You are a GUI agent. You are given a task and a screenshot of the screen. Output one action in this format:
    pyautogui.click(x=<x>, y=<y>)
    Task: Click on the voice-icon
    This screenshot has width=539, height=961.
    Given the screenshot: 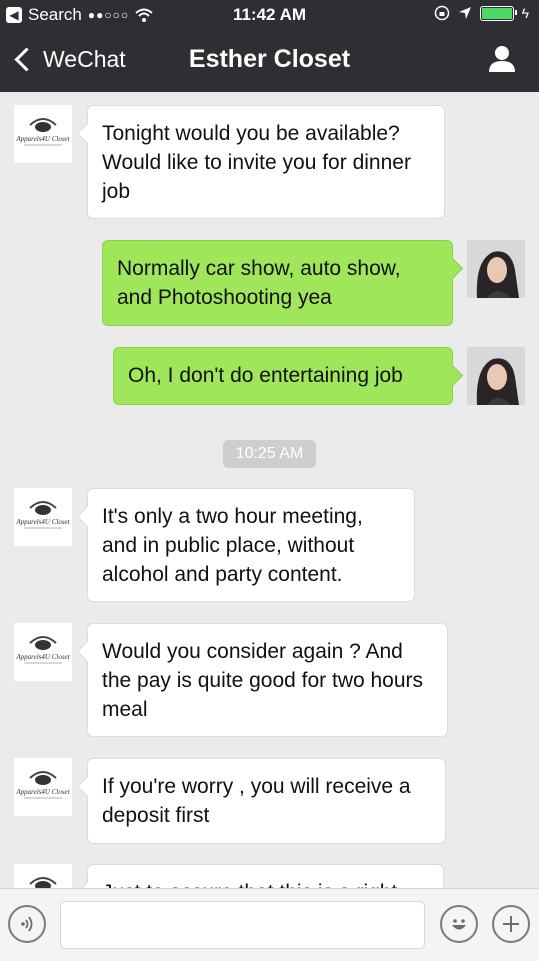 What is the action you would take?
    pyautogui.click(x=27, y=924)
    